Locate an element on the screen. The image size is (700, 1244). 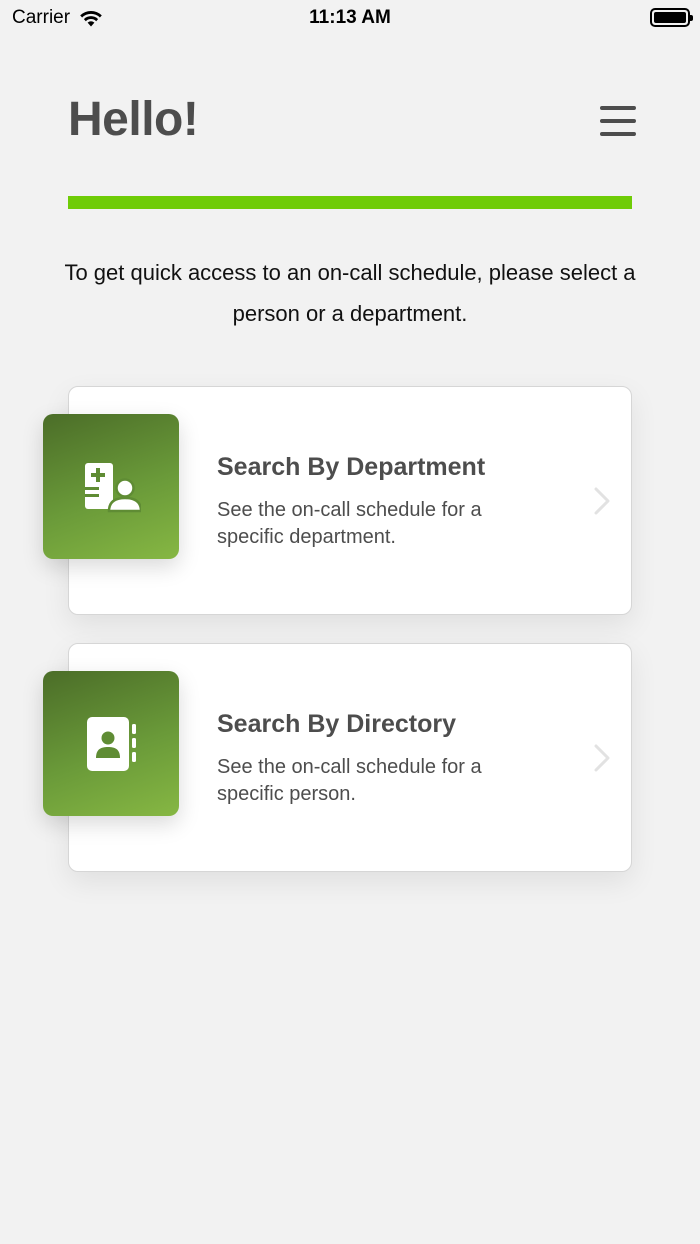
status-bar: Carrier 11:13 AM is located at coordinates (350, 18).